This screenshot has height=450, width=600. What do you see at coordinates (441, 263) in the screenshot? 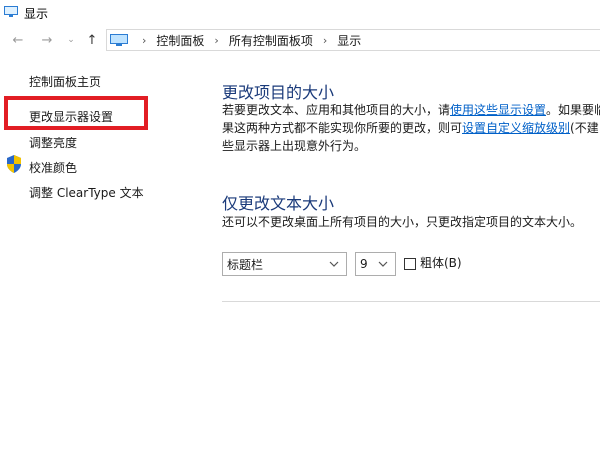
I see `bold-label: 粗体(B)` at bounding box center [441, 263].